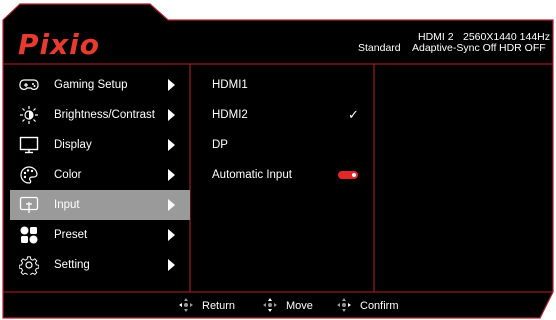 The height and width of the screenshot is (320, 556). What do you see at coordinates (104, 115) in the screenshot?
I see `menu-label: Brightness/Contrast` at bounding box center [104, 115].